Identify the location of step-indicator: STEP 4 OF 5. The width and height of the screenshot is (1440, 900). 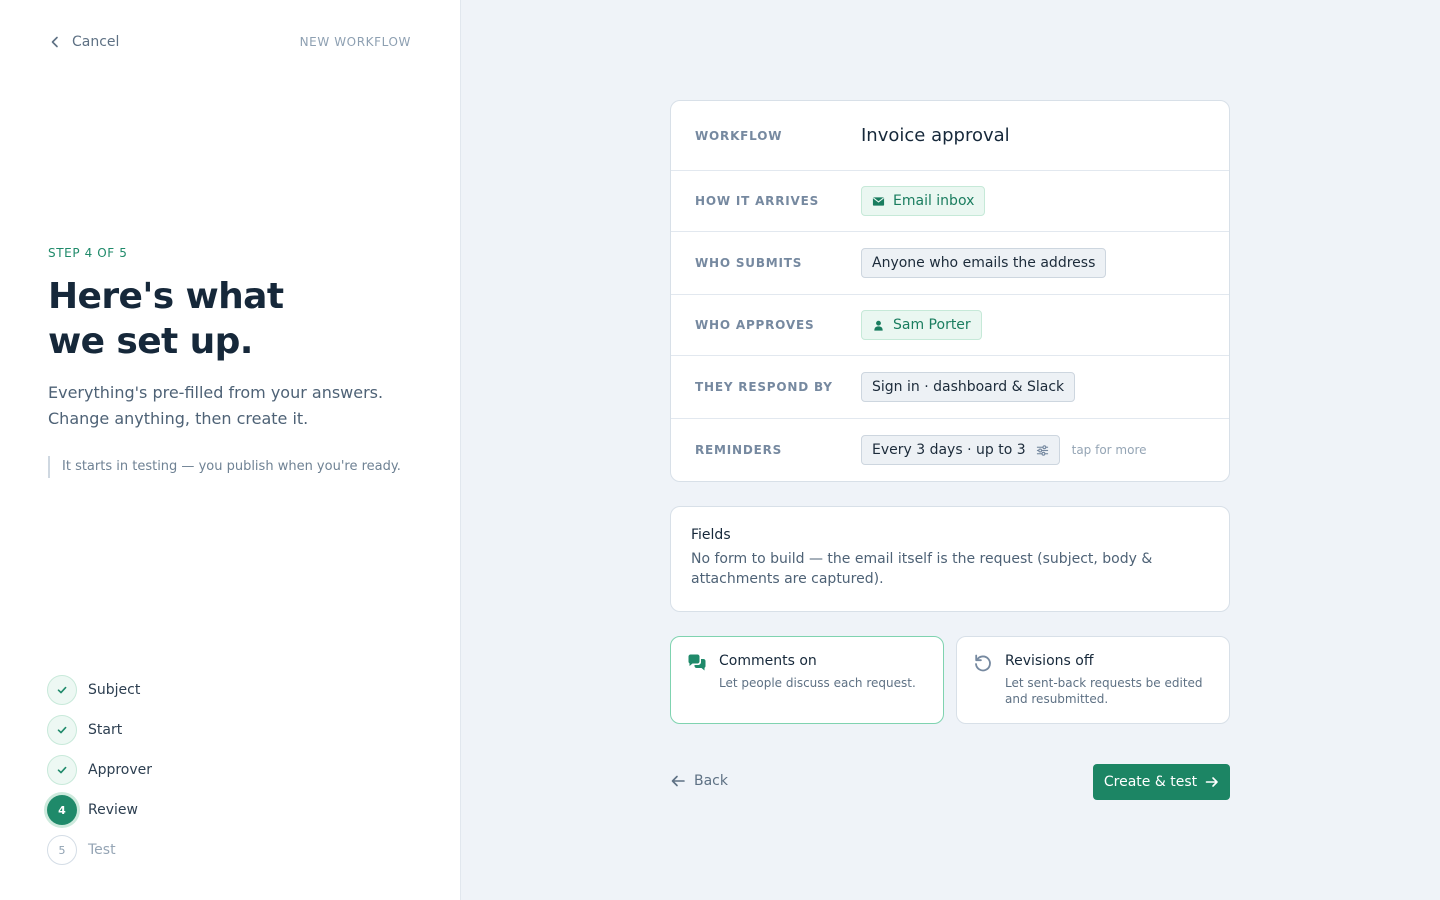
(88, 253).